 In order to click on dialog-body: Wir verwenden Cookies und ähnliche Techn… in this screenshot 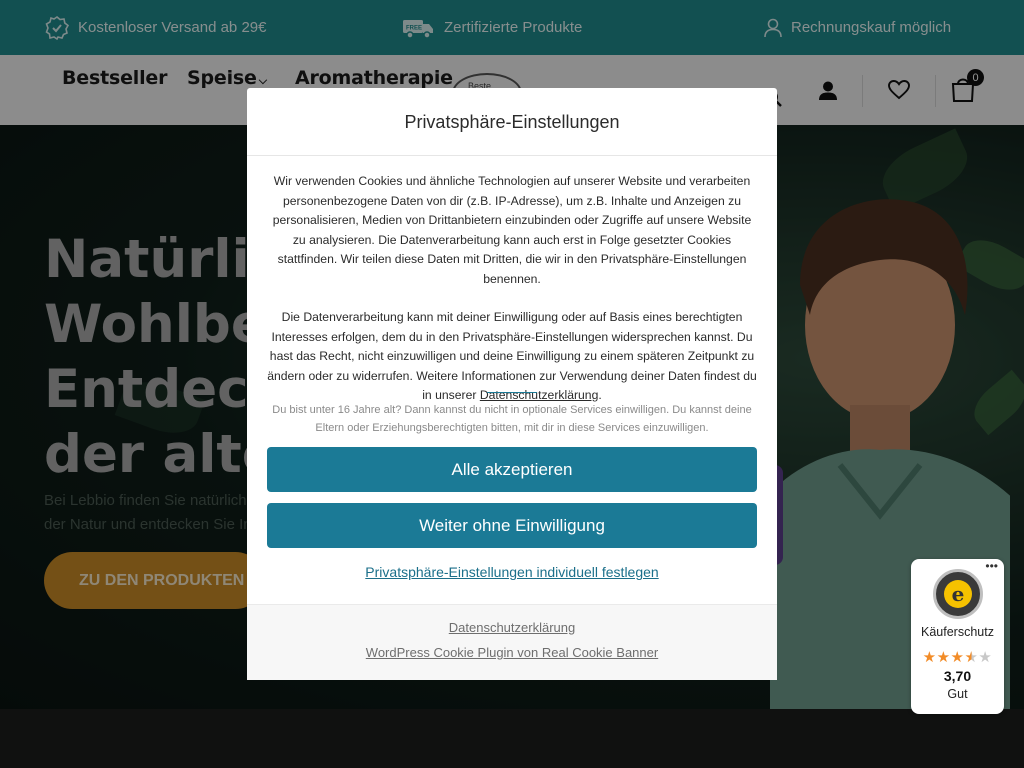, I will do `click(512, 289)`.